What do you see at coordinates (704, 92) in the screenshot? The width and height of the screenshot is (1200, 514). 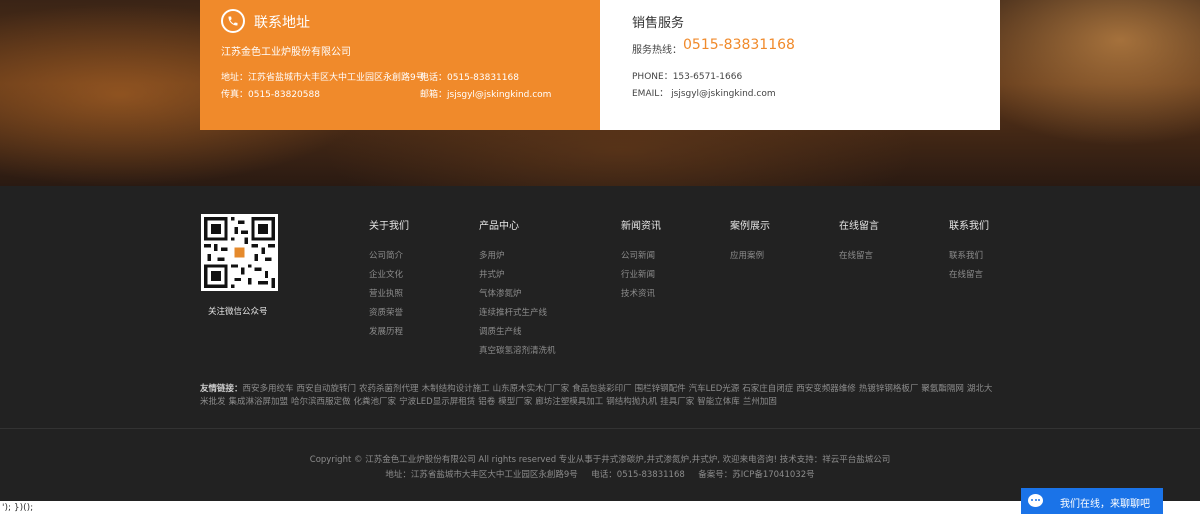 I see `sales-email: EMAIL： jsjsgyl@jskingkind.com` at bounding box center [704, 92].